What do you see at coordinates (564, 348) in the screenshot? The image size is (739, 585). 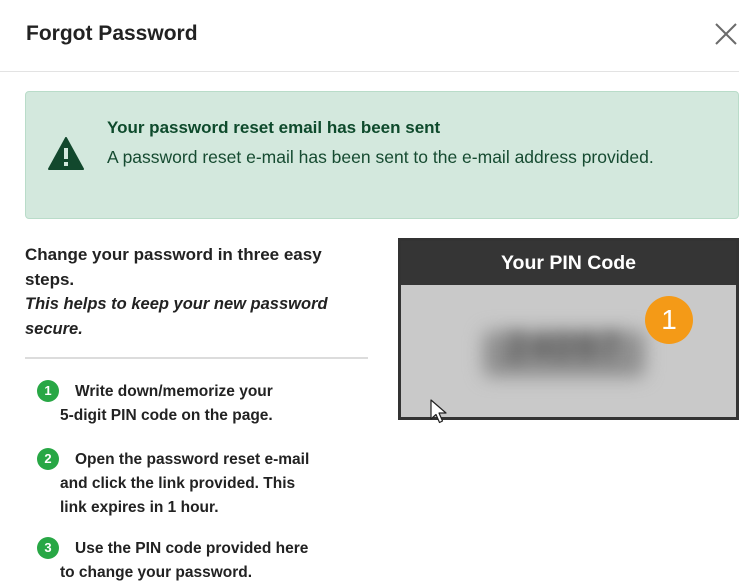 I see `pin-code-value: 24097` at bounding box center [564, 348].